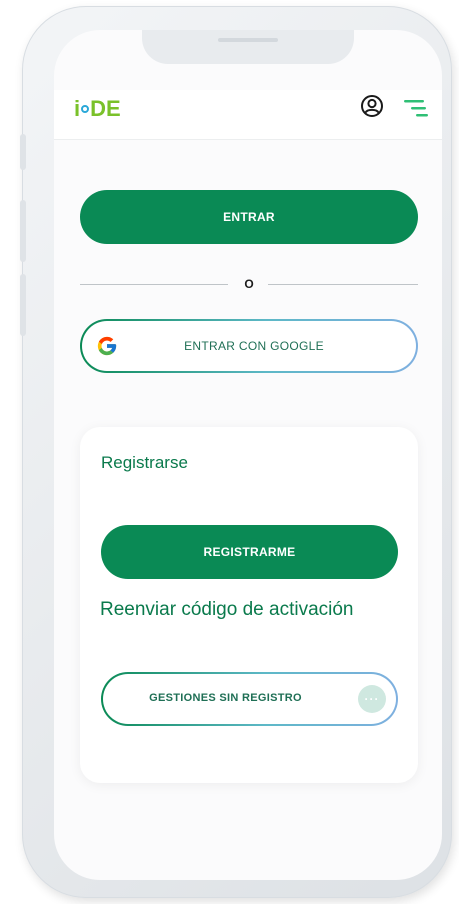 Image resolution: width=459 pixels, height=904 pixels. What do you see at coordinates (248, 40) in the screenshot?
I see `speaker-grille` at bounding box center [248, 40].